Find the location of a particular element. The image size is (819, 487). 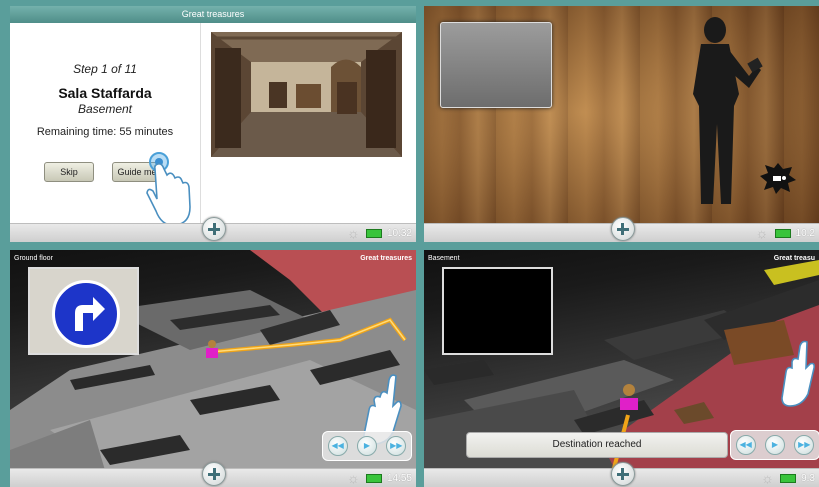

video-inset is located at coordinates (497, 311).